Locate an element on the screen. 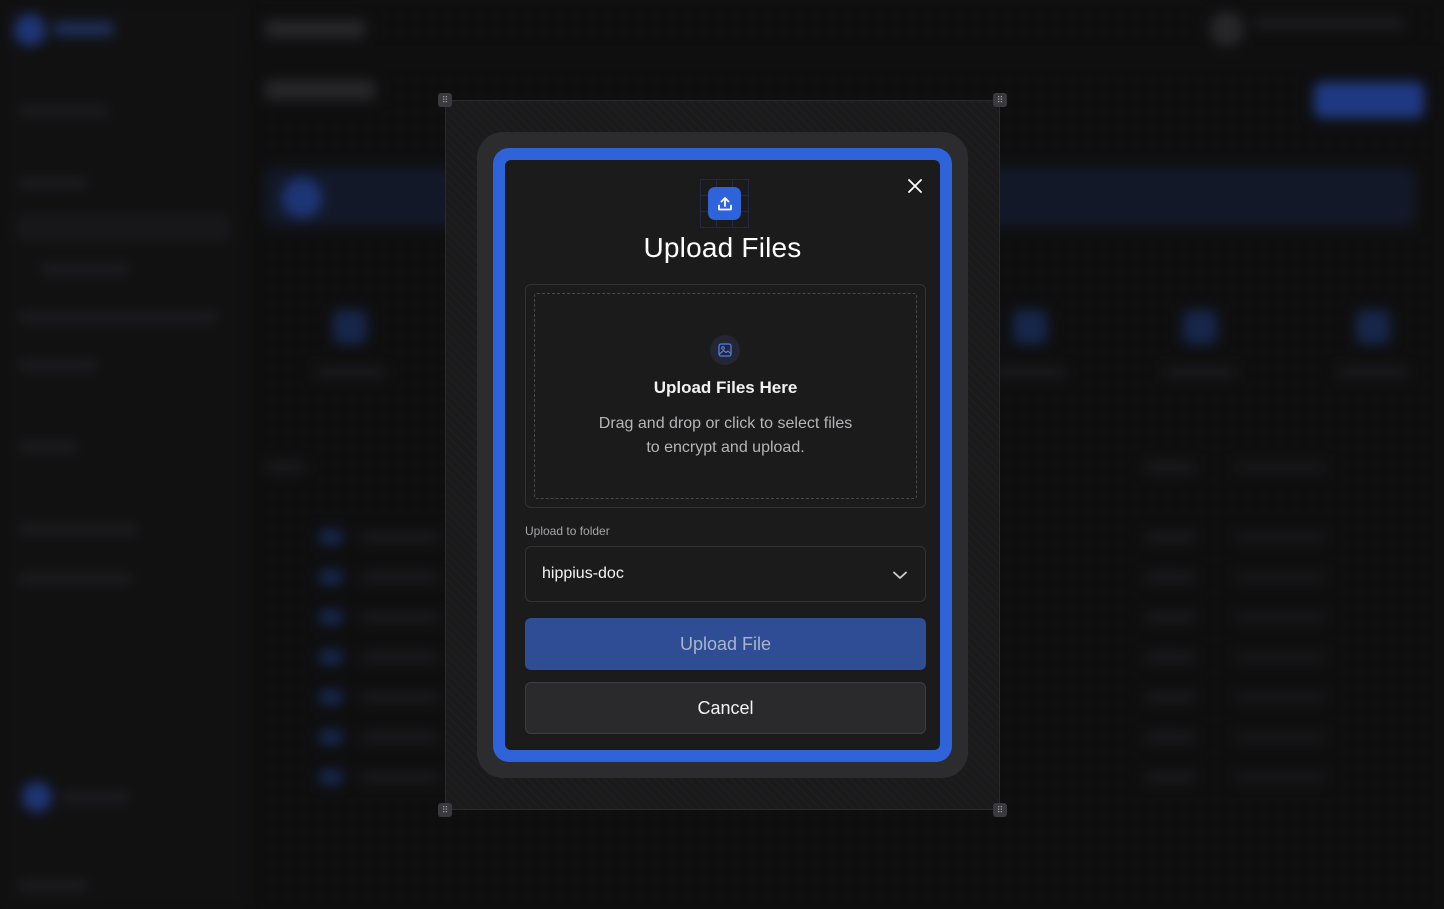 The height and width of the screenshot is (909, 1444). folder-select-label: Upload to folder is located at coordinates (567, 531).